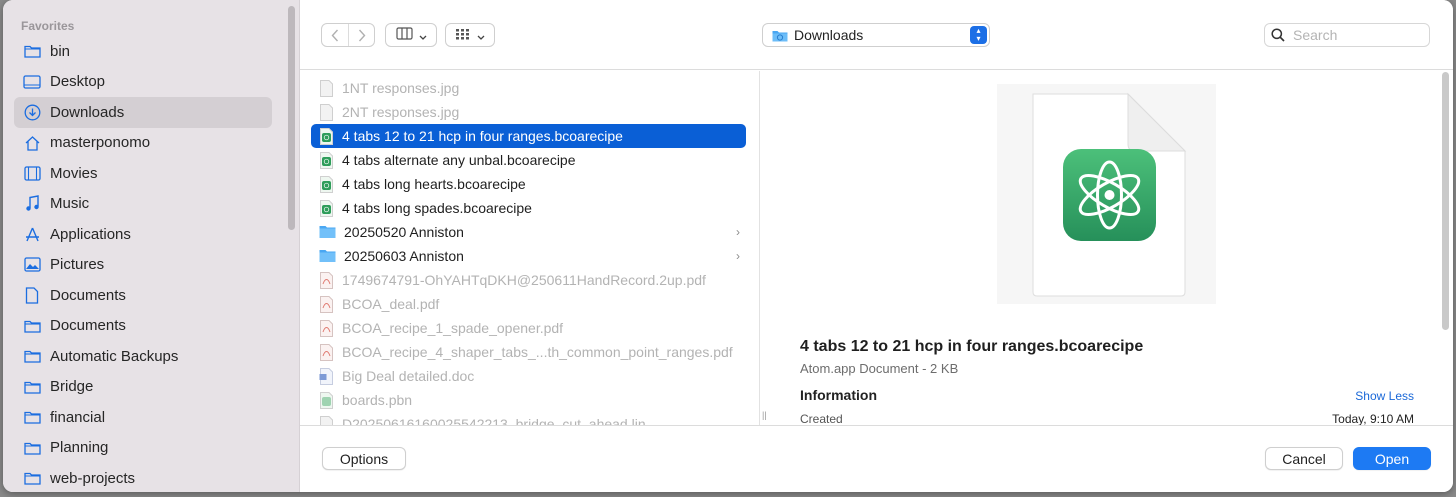 The width and height of the screenshot is (1456, 497). I want to click on show-less-link: Show Less, so click(1384, 396).